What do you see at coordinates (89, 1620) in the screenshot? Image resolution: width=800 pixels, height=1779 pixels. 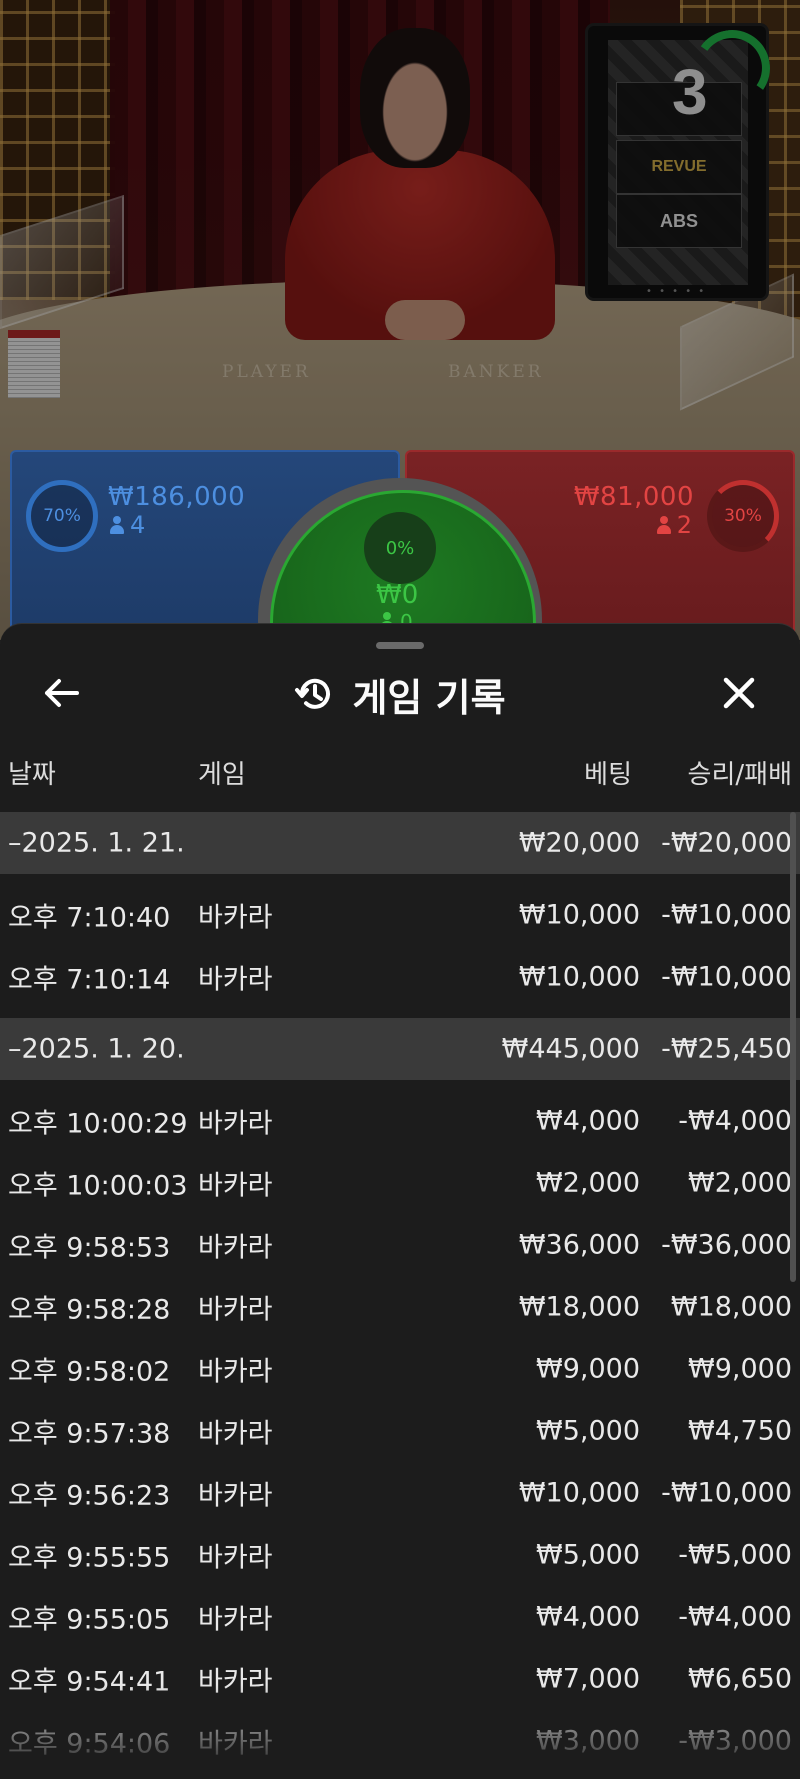 I see `row-date: 오후 9:55:05` at bounding box center [89, 1620].